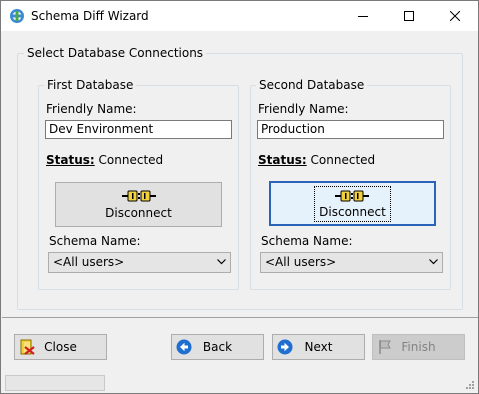  I want to click on first-schema-select: <All users>, so click(139, 262).